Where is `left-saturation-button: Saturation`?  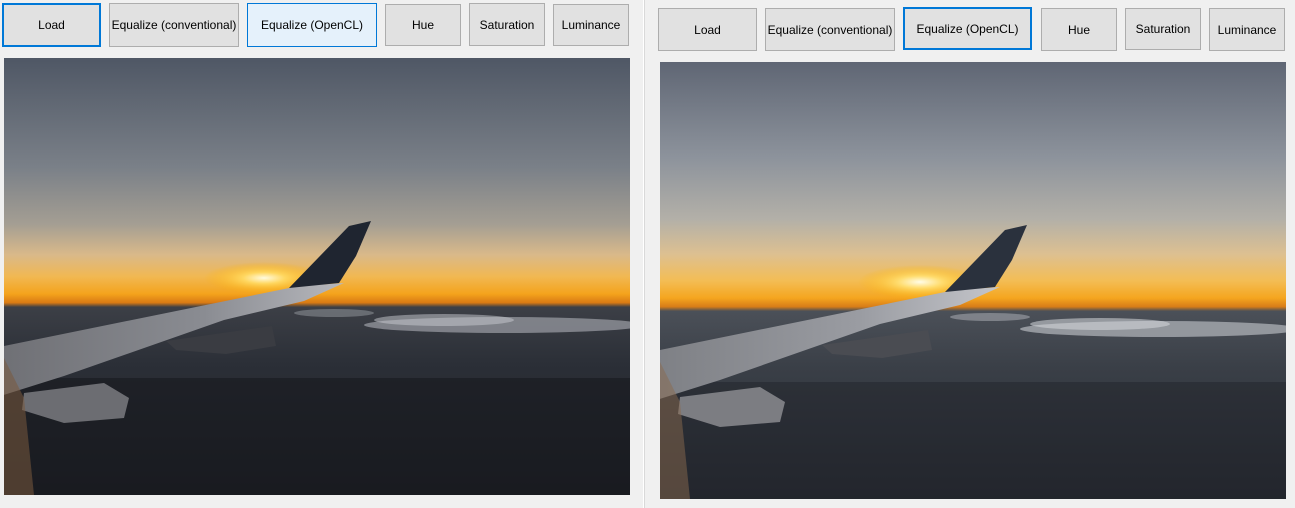 left-saturation-button: Saturation is located at coordinates (507, 24).